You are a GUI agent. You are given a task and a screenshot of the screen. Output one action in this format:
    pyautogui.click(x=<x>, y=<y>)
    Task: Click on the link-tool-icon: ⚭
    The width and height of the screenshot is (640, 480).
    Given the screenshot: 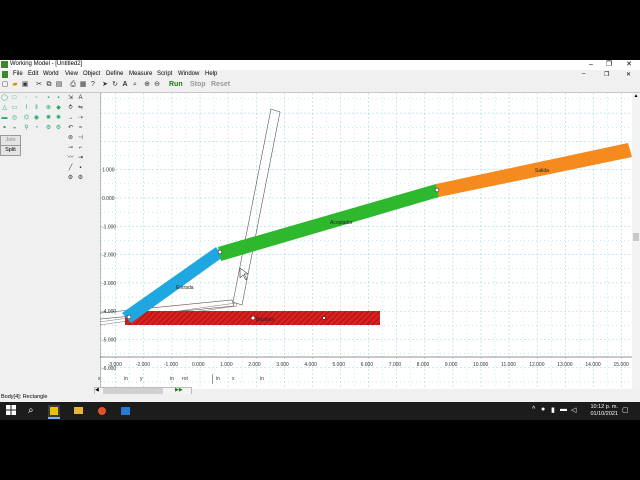 What is the action you would take?
    pyautogui.click(x=4, y=128)
    